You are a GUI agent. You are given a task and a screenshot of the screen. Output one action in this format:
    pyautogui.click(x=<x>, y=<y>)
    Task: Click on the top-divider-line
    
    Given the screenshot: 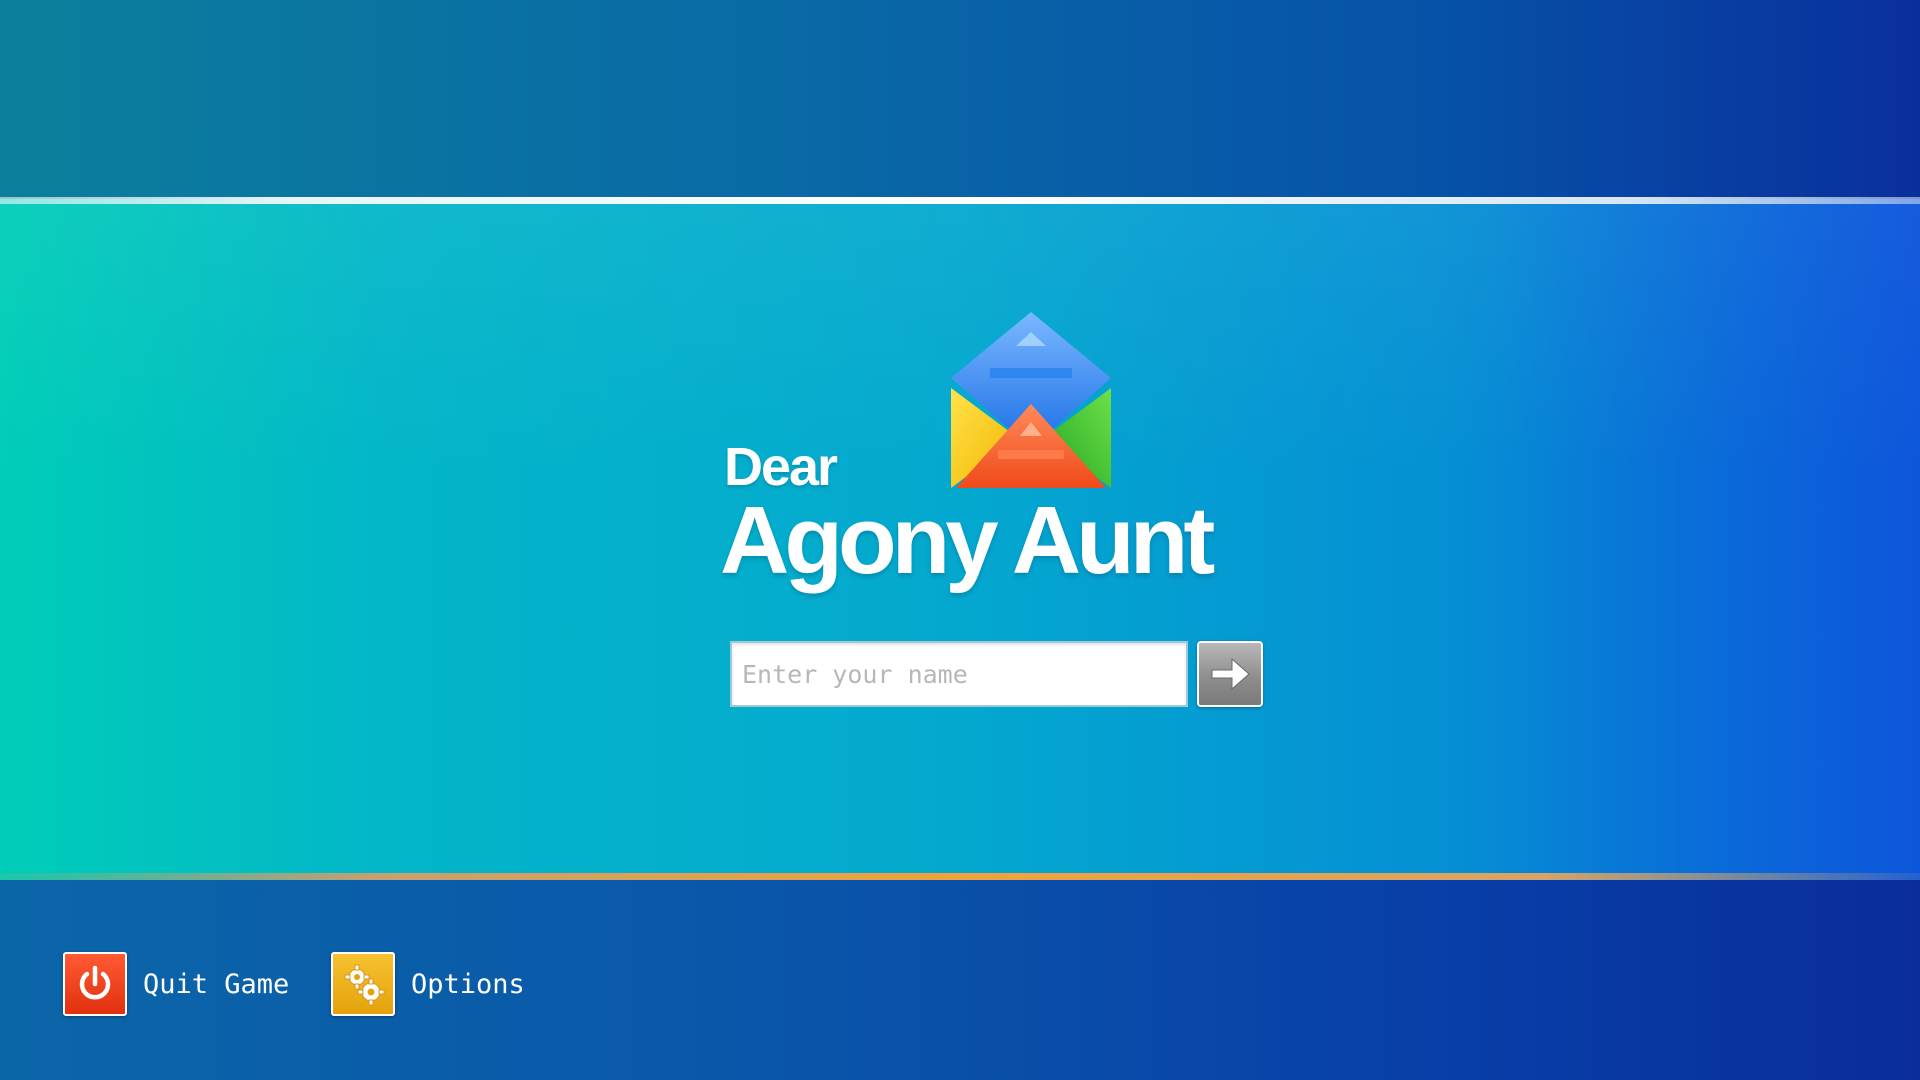 What is the action you would take?
    pyautogui.click(x=960, y=200)
    